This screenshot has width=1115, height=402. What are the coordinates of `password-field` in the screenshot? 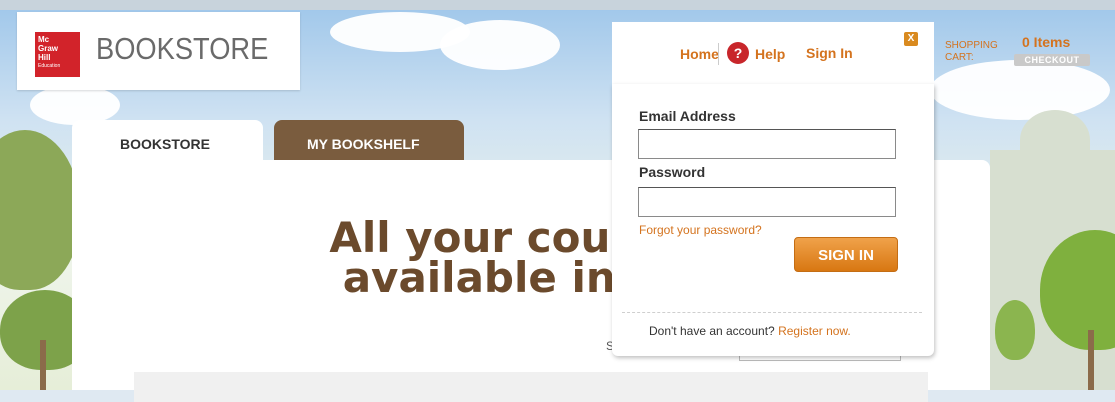 It's located at (767, 202).